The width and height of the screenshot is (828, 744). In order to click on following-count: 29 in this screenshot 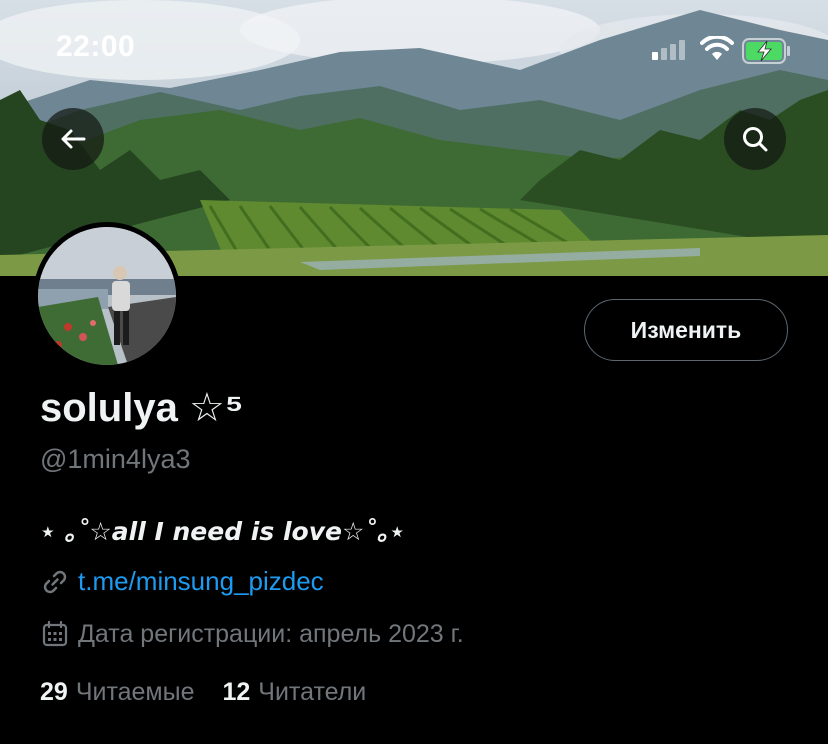, I will do `click(54, 692)`.